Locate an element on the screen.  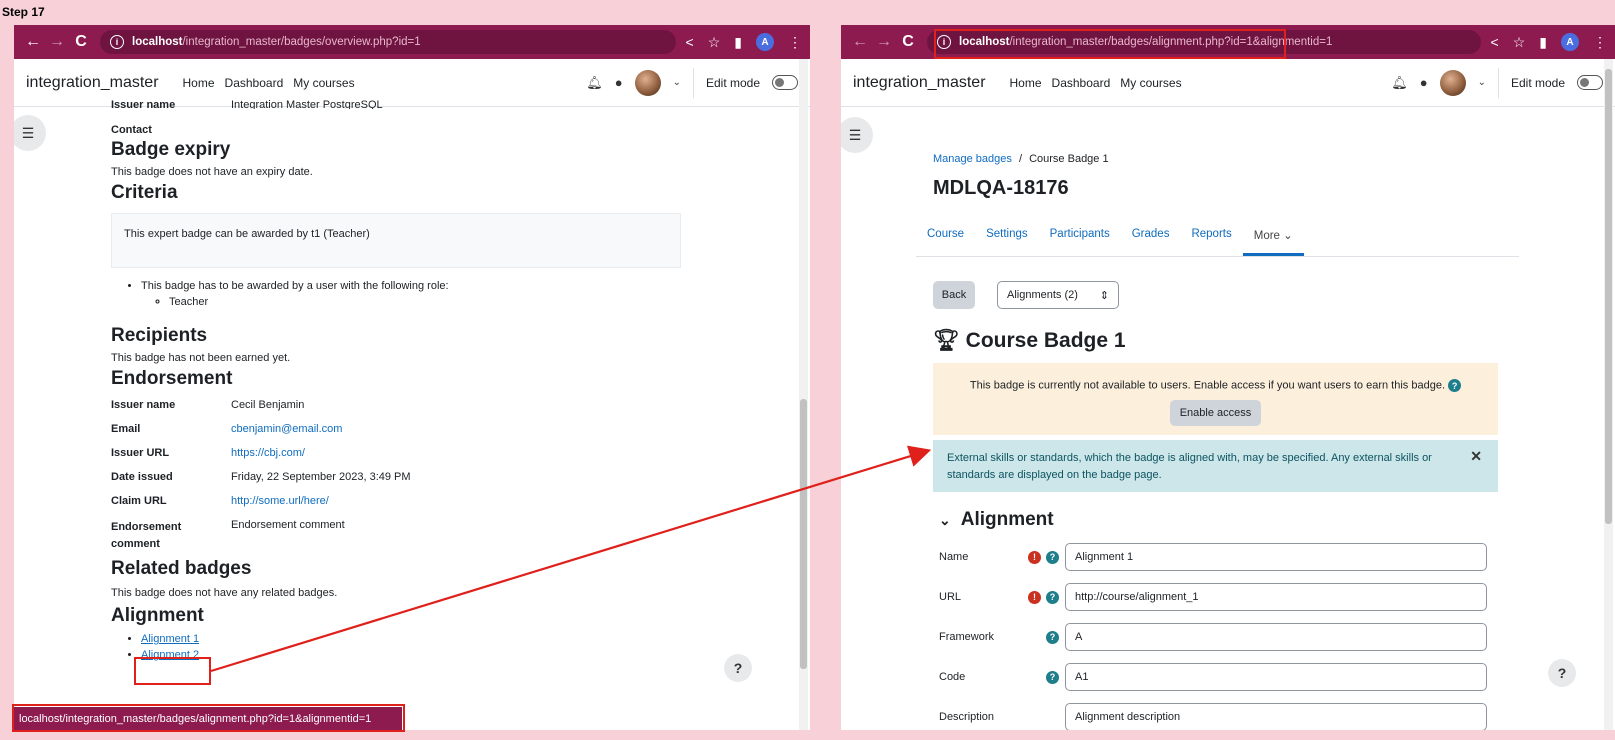
arrow-line is located at coordinates (571, 559).